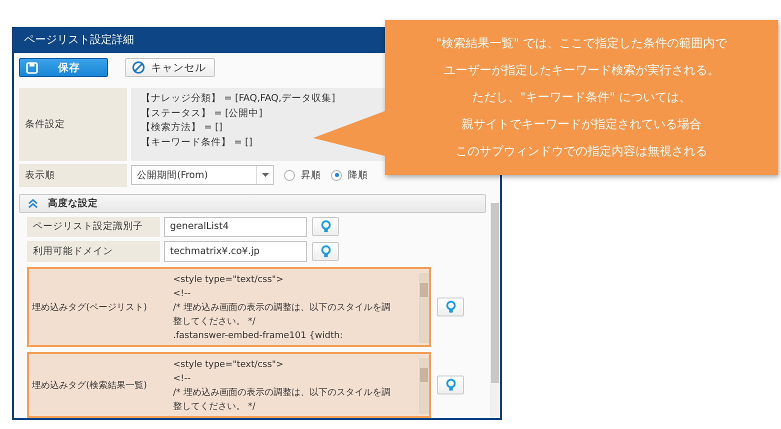  I want to click on text-input: generalList4, so click(235, 227).